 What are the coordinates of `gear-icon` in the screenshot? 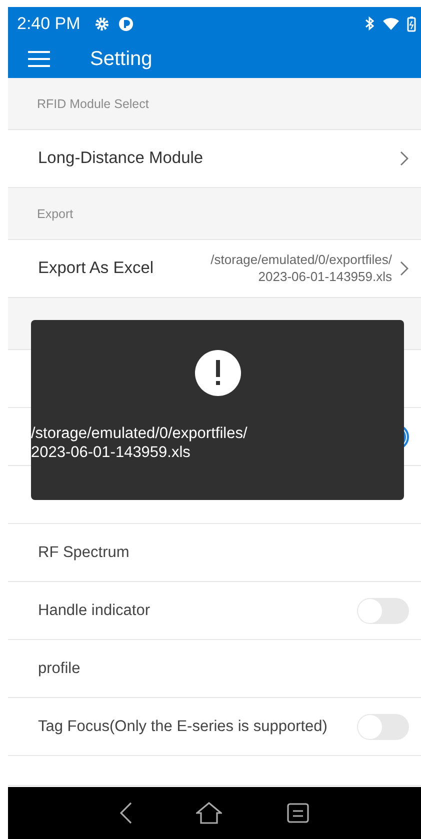 It's located at (102, 24).